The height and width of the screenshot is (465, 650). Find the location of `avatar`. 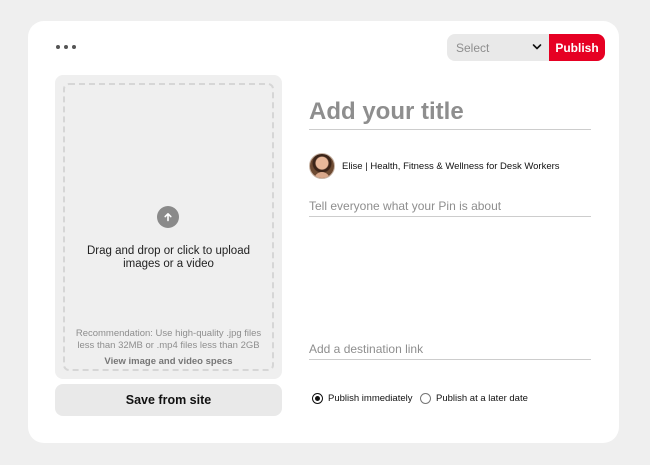

avatar is located at coordinates (322, 166).